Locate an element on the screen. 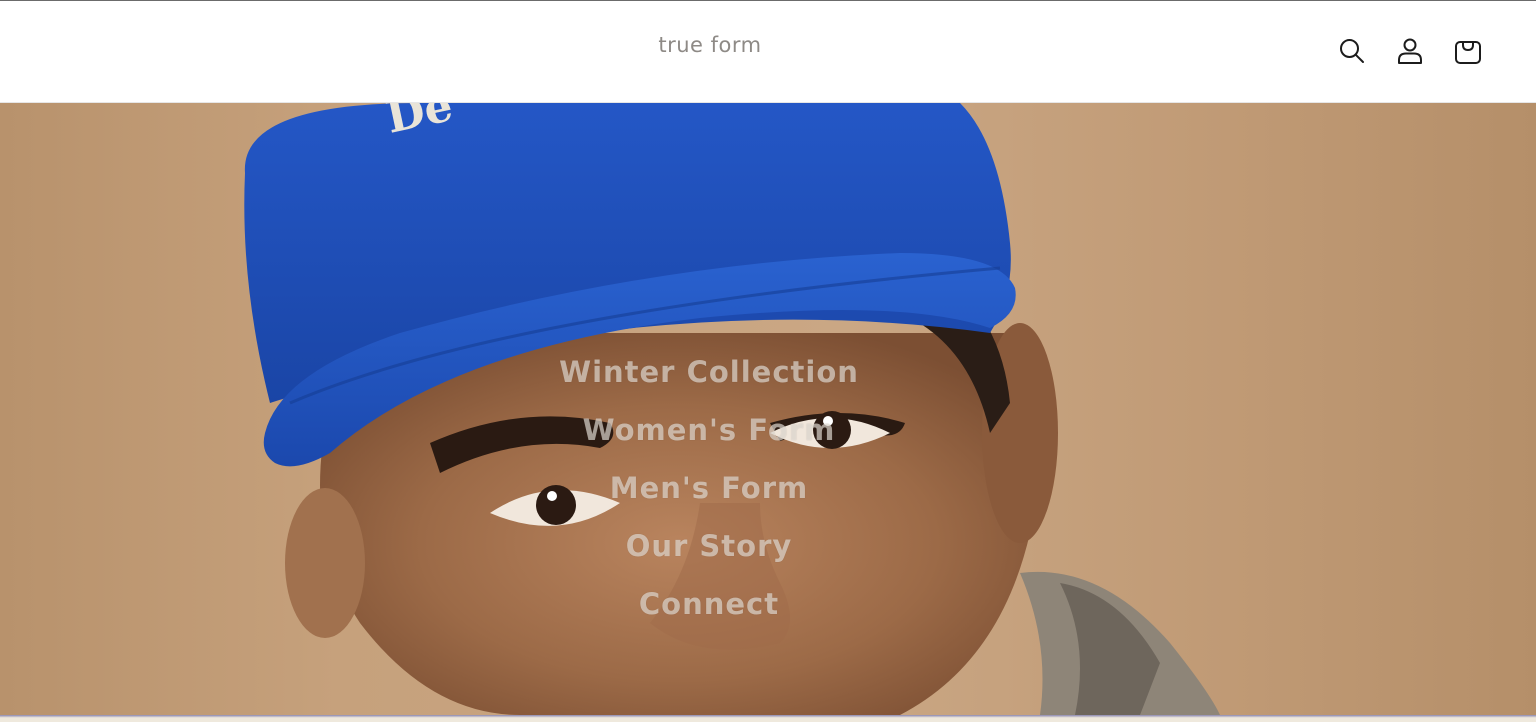 The height and width of the screenshot is (722, 1536). site-header: true form is located at coordinates (768, 52).